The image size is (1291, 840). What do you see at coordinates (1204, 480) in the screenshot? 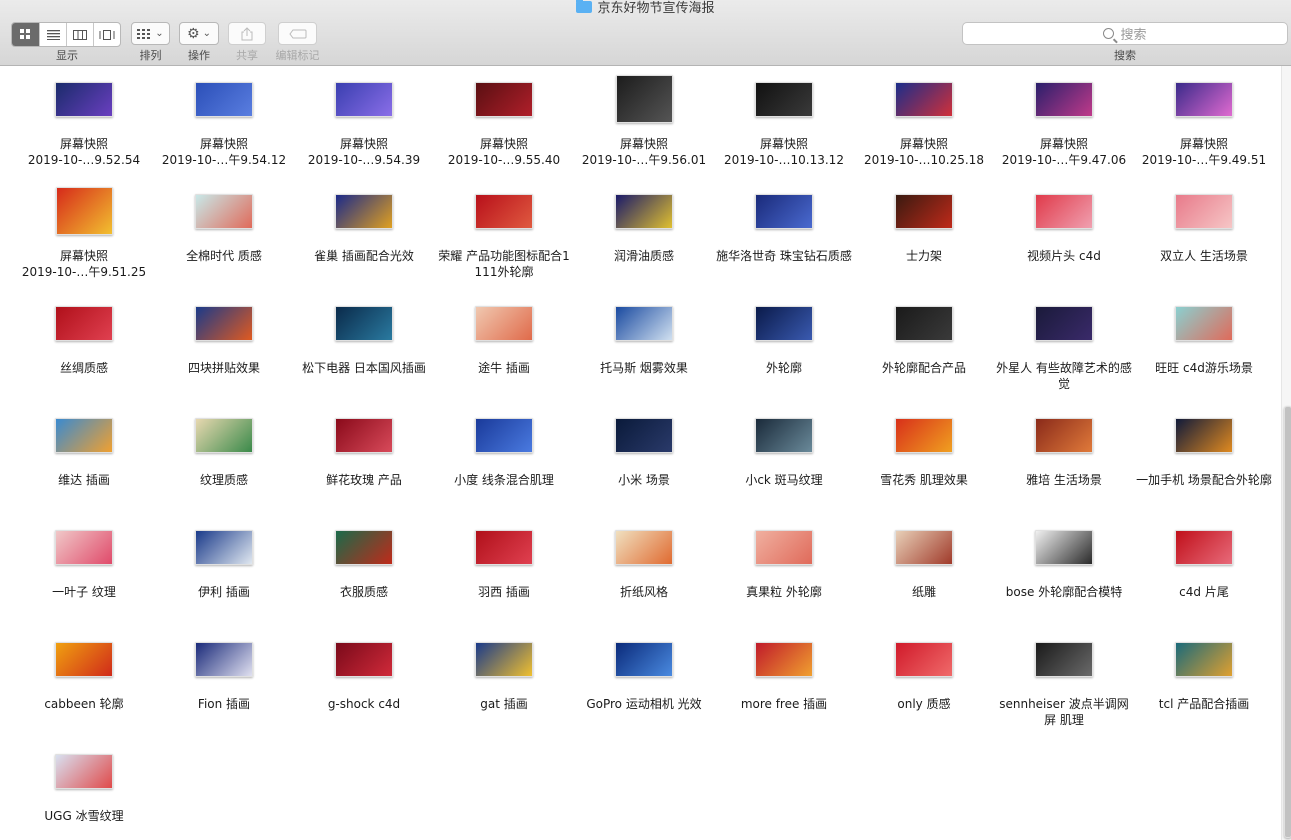
I see `file-name: 一加手机 场景配合外轮廓` at bounding box center [1204, 480].